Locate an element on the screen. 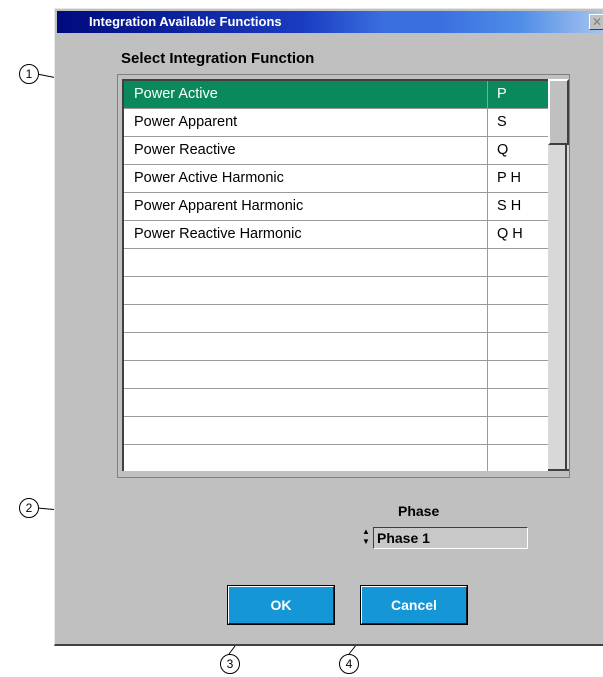  list-row: Power Reactive Harmonic Q H is located at coordinates (336, 235).